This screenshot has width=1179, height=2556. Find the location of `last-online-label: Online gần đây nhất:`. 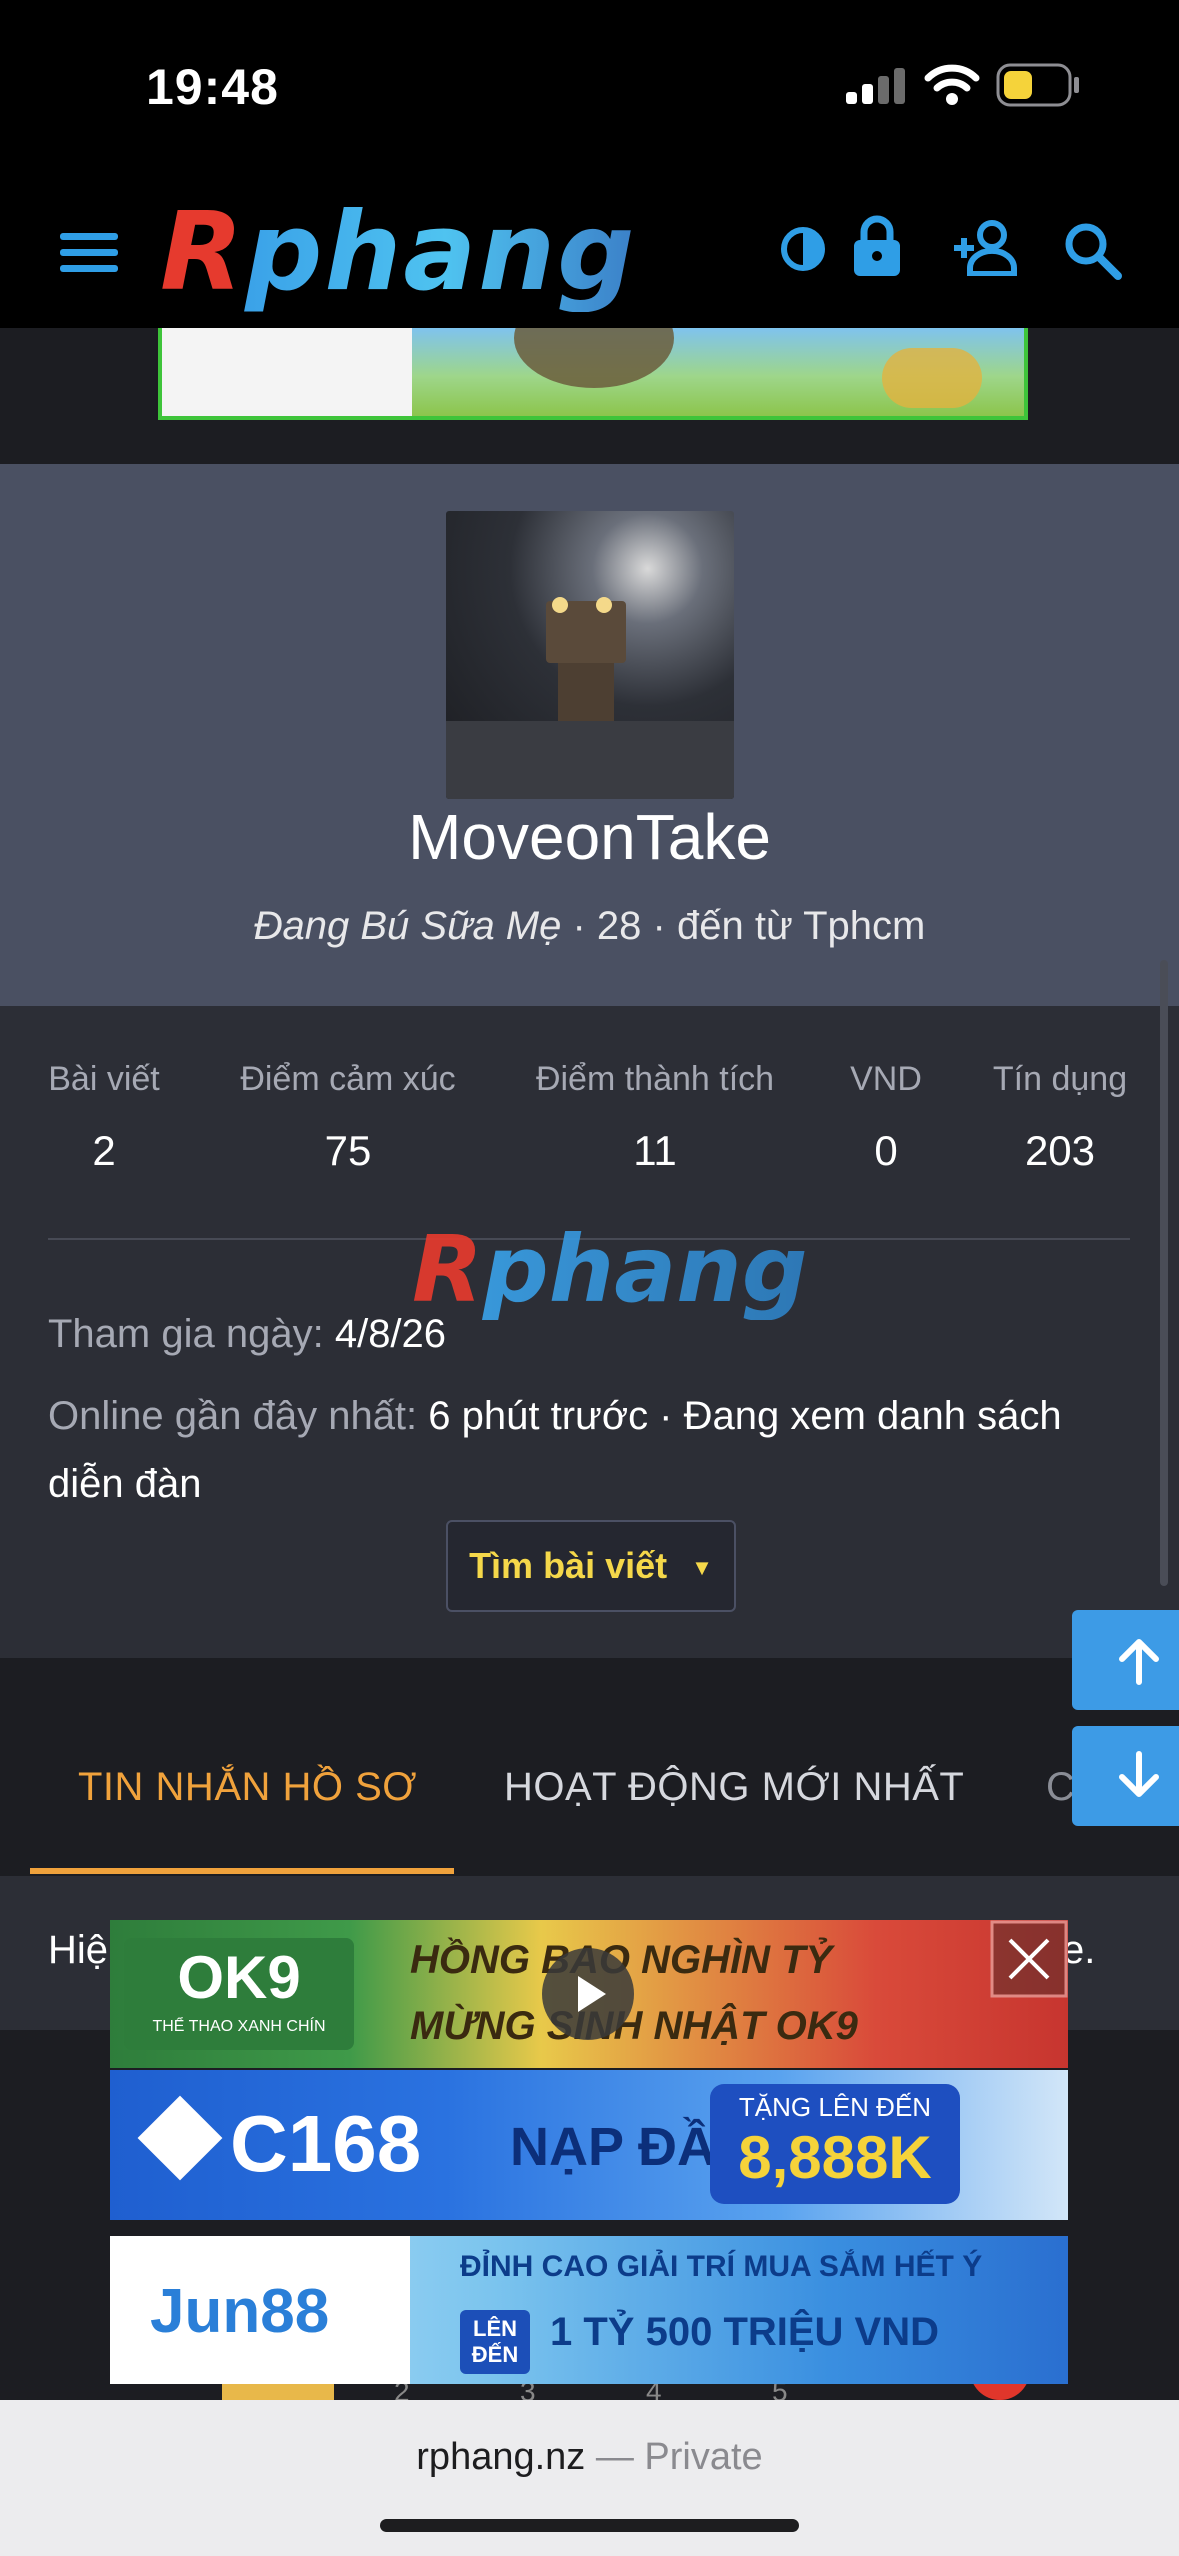

last-online-label: Online gần đây nhất: is located at coordinates (233, 1416).